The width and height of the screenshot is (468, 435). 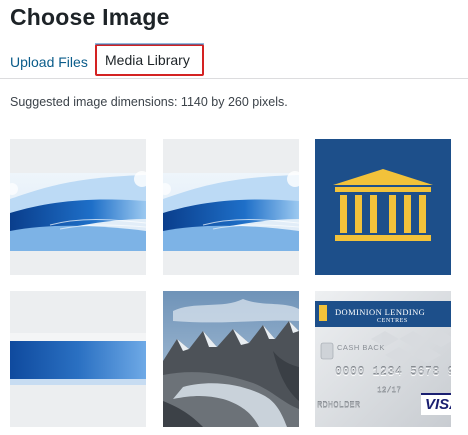 I want to click on tab-media-library: Media Library, so click(x=149, y=59).